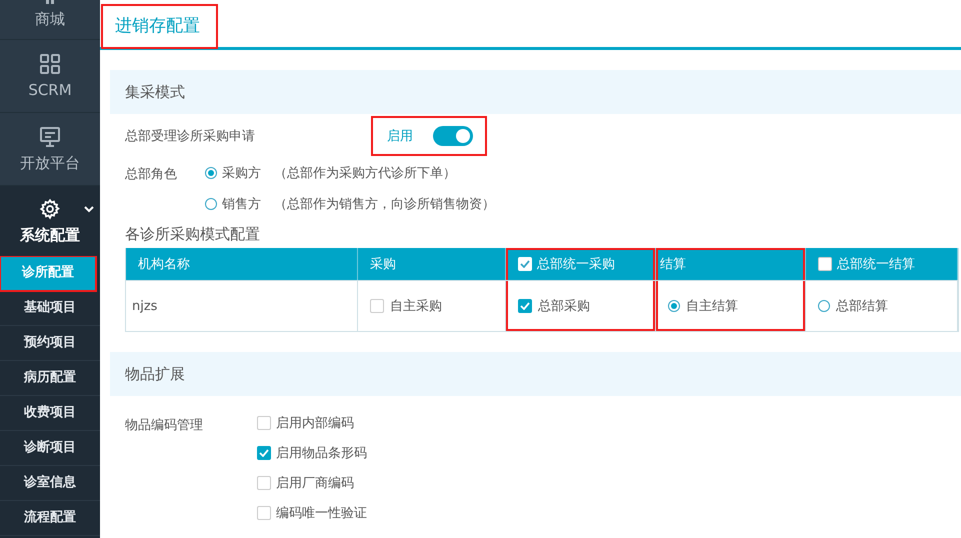 This screenshot has width=961, height=538. What do you see at coordinates (862, 306) in the screenshot?
I see `radio-label: 总部结算` at bounding box center [862, 306].